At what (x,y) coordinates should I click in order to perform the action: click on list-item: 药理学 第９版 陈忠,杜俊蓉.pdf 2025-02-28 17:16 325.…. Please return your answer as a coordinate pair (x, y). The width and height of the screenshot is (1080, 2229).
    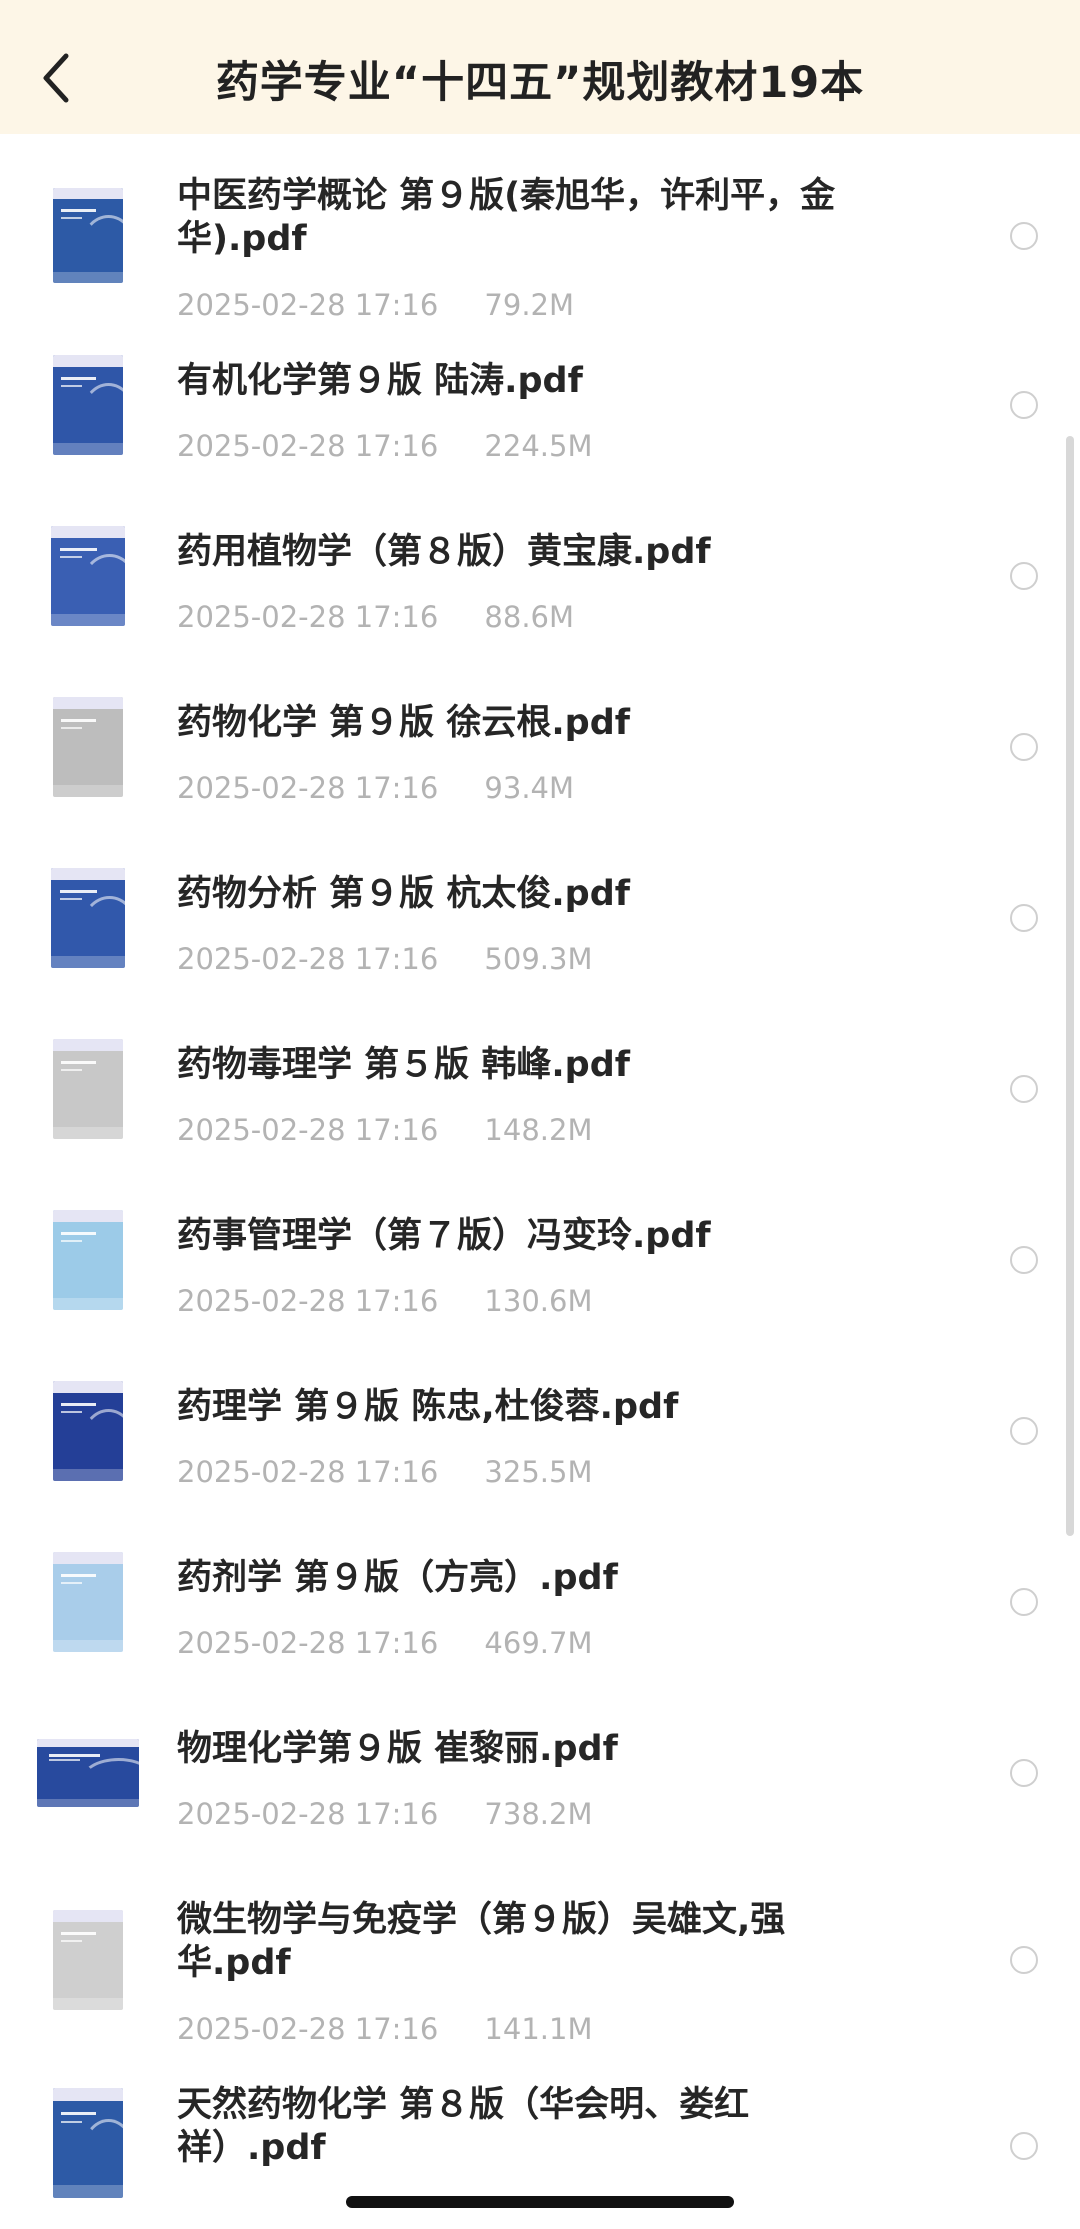
    Looking at the image, I should click on (540, 1430).